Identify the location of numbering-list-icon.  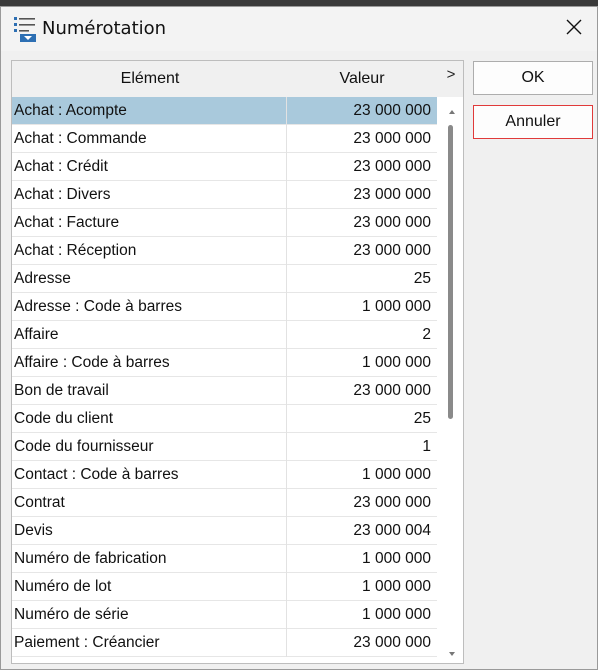
(25, 29).